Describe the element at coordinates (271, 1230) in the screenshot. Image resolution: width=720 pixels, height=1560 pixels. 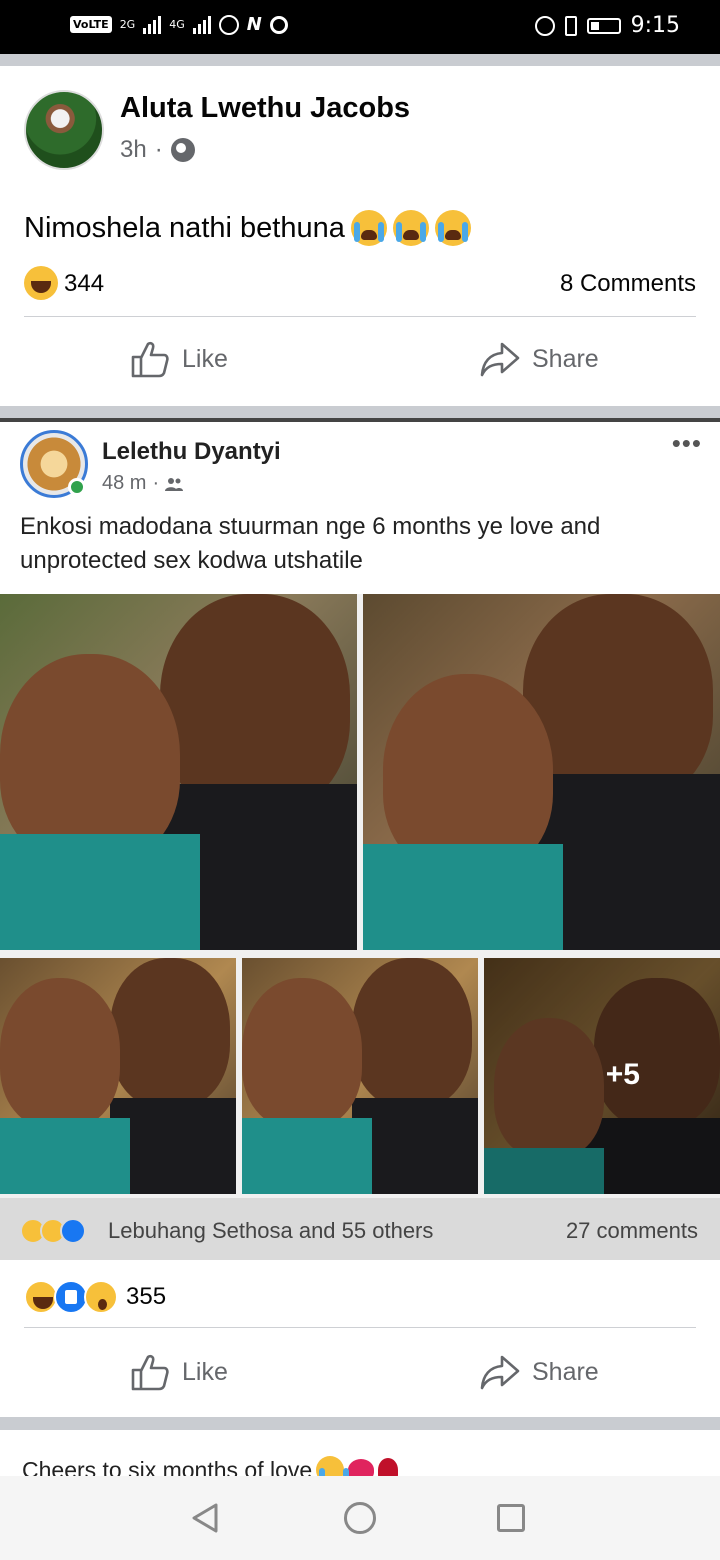
I see `shared-reacted-by: Lebuhang Sethosa and 55 others` at that location.